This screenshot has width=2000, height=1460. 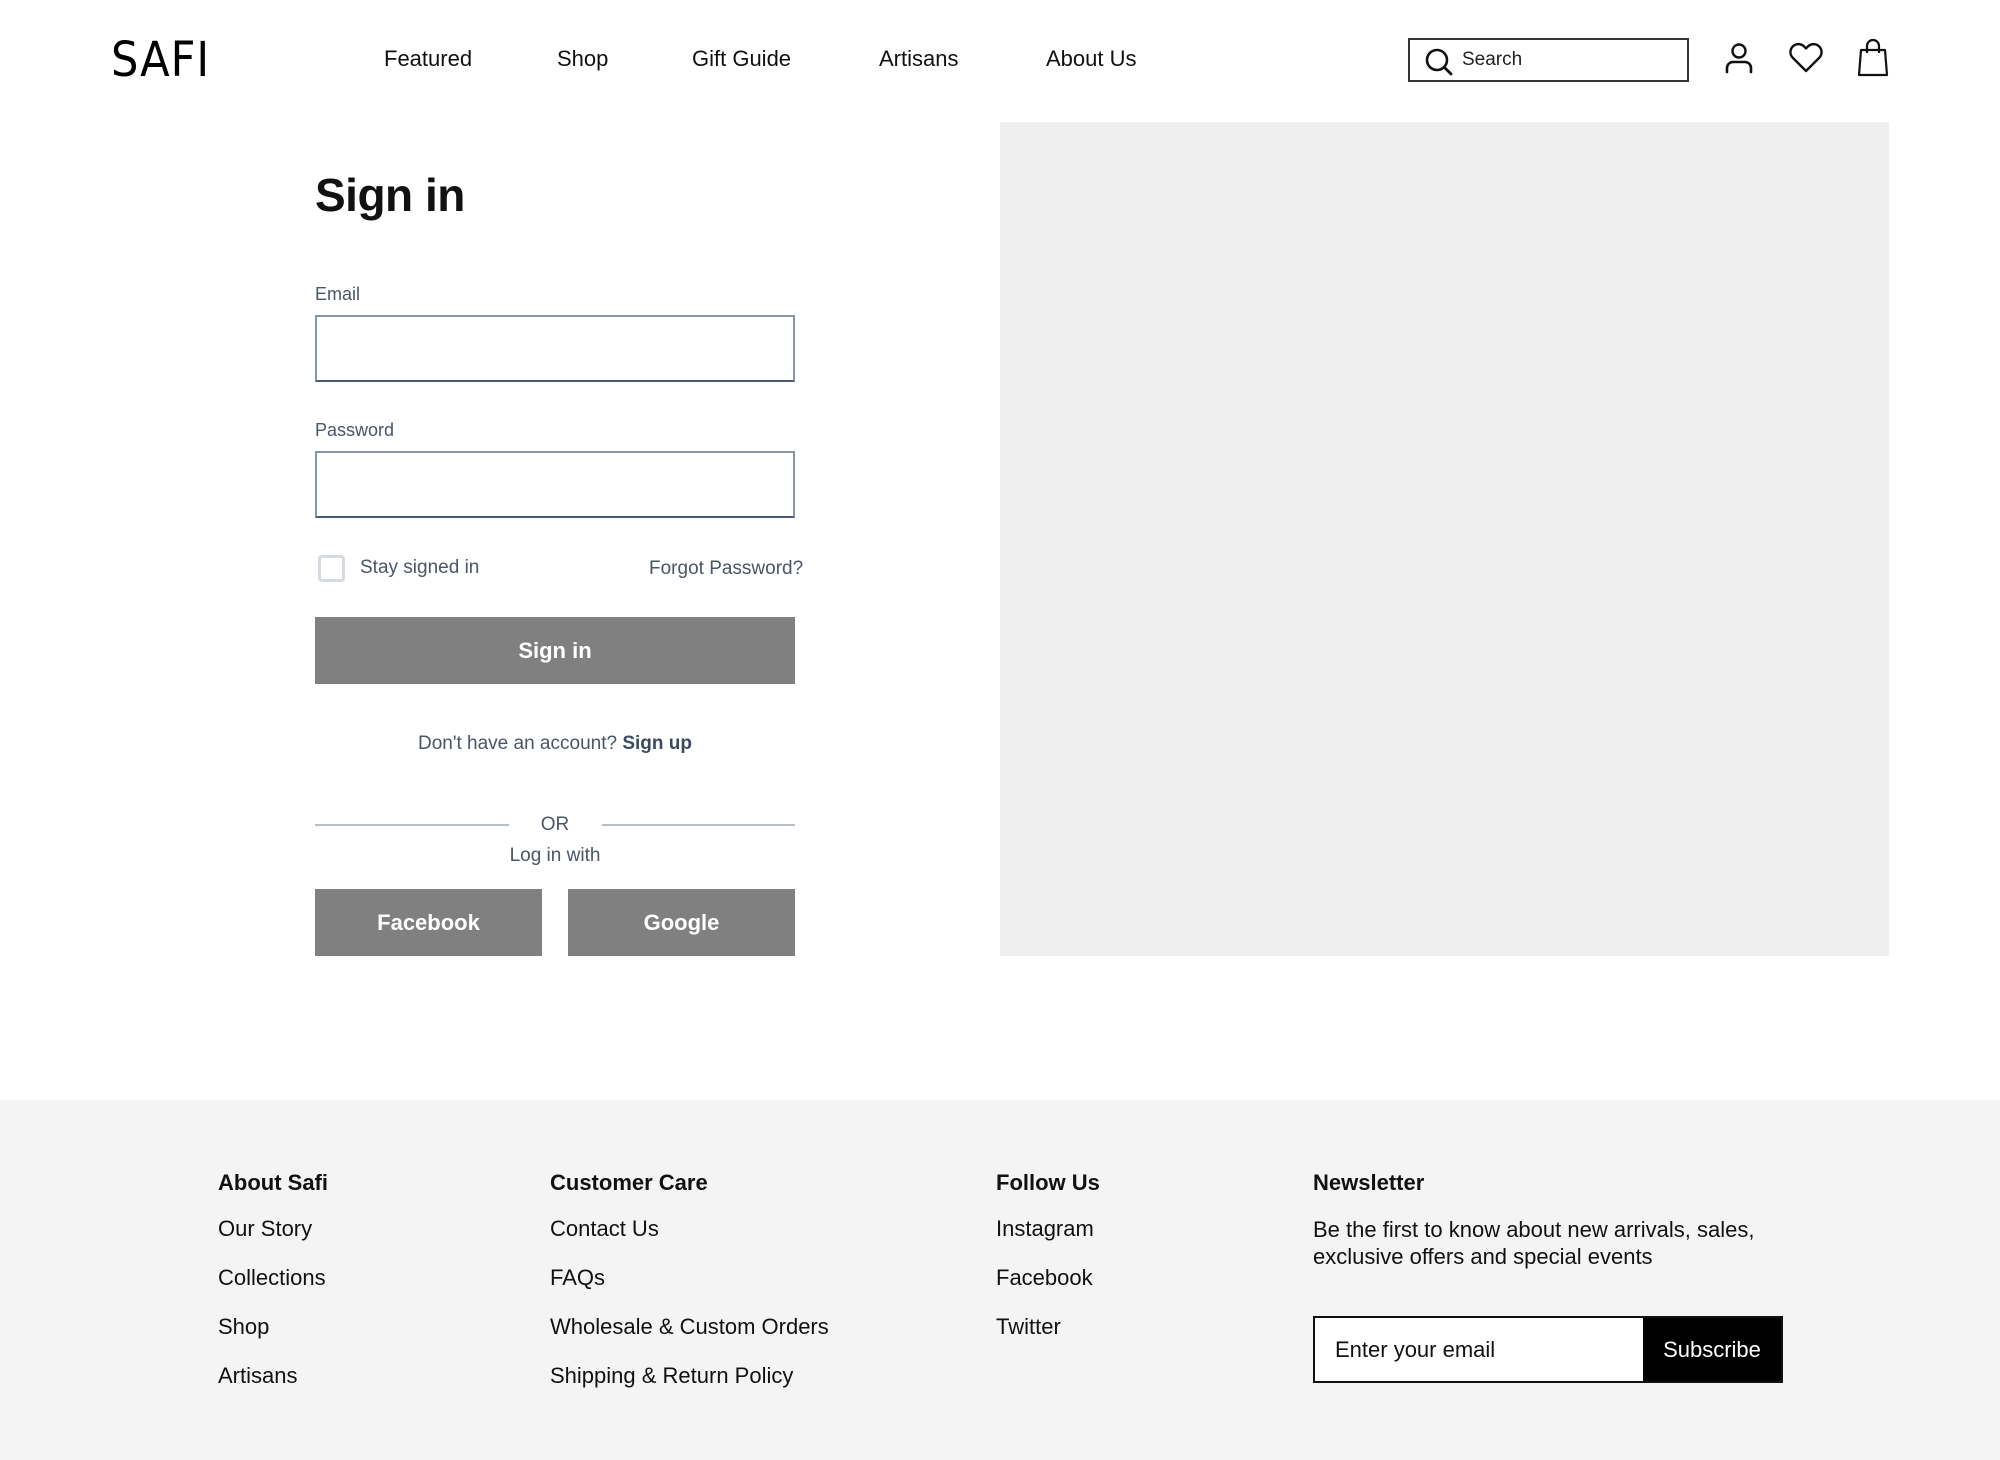 What do you see at coordinates (1048, 1338) in the screenshot?
I see `footer-link-twitter: Twitter` at bounding box center [1048, 1338].